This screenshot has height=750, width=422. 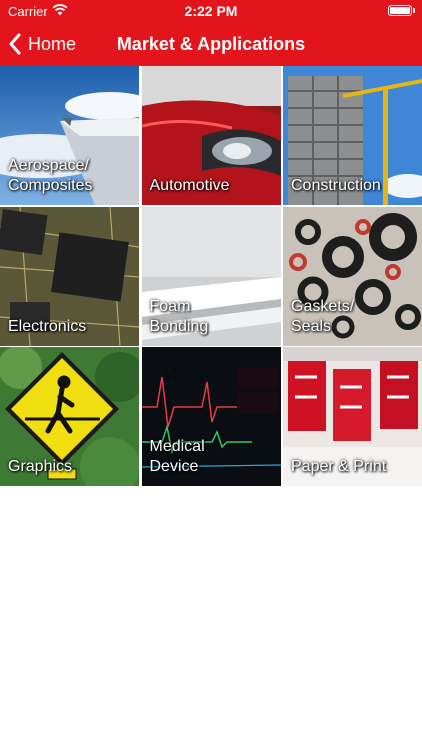 What do you see at coordinates (352, 135) in the screenshot?
I see `tile-construction: Construction` at bounding box center [352, 135].